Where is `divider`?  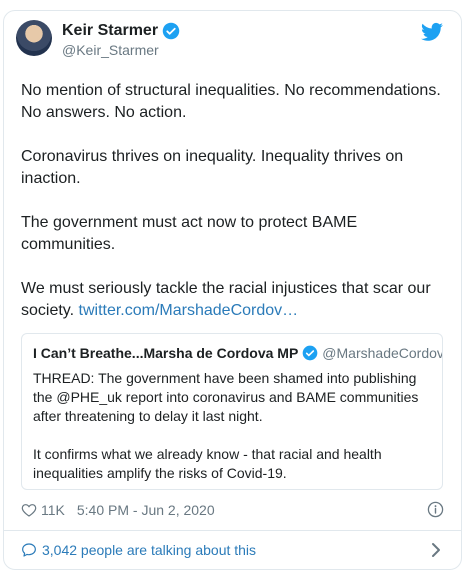
divider is located at coordinates (232, 530).